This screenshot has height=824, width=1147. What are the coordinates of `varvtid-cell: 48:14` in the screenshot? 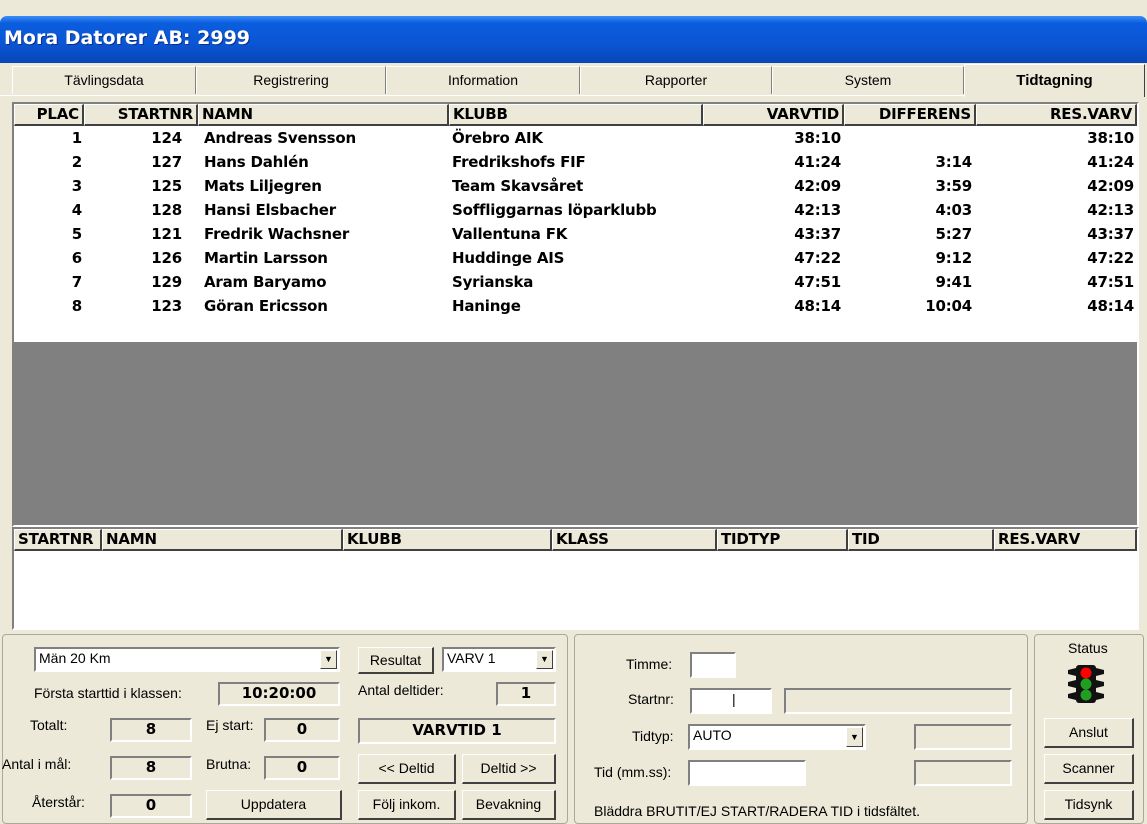 It's located at (817, 306).